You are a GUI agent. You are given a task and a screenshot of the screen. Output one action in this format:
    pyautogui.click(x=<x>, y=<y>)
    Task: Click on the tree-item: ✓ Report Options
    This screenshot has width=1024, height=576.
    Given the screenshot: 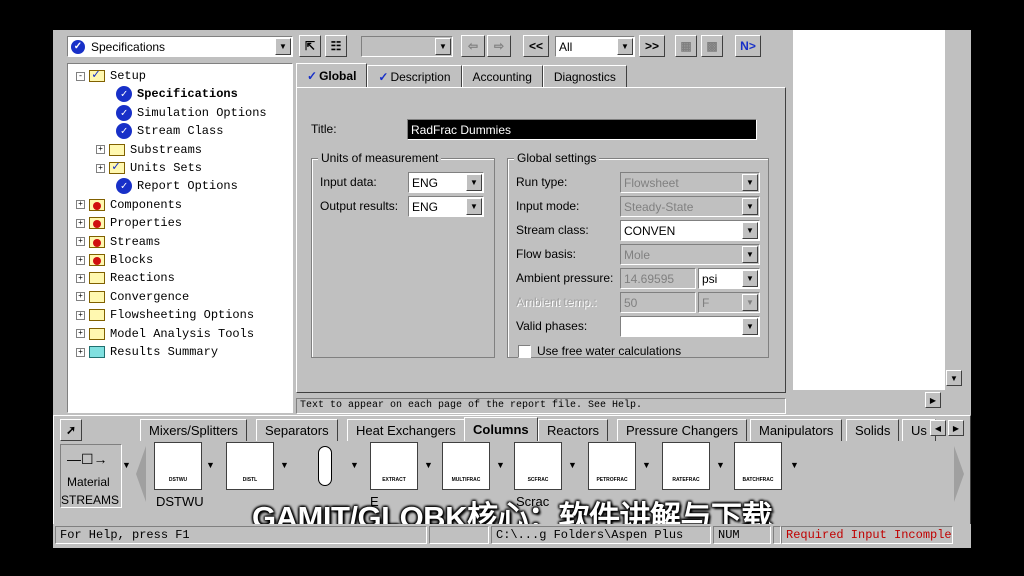 What is the action you would take?
    pyautogui.click(x=177, y=186)
    